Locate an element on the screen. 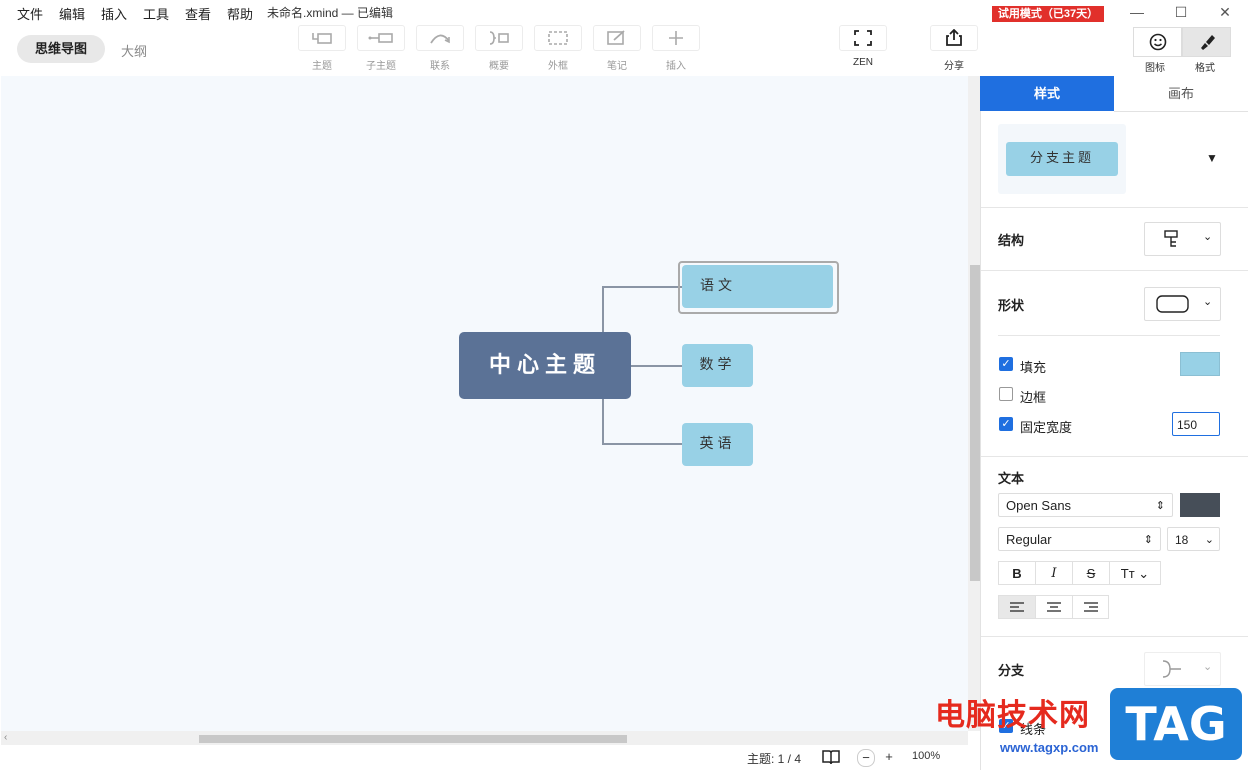 This screenshot has width=1248, height=770. branch-topic-chinese: 语文 is located at coordinates (757, 286).